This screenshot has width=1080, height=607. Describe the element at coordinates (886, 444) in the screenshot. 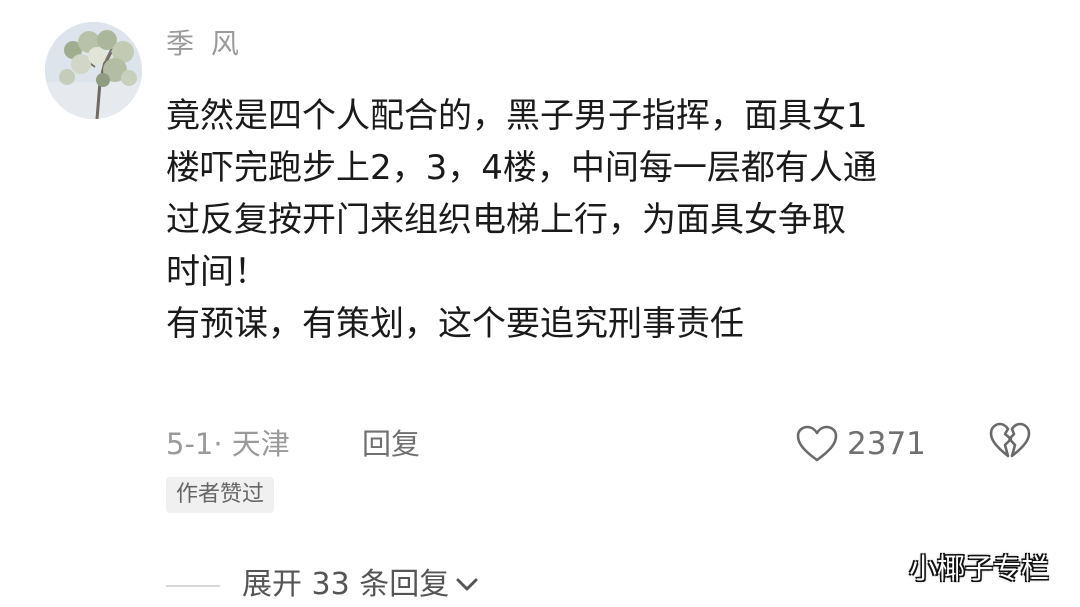

I see `like-count: 2371` at that location.